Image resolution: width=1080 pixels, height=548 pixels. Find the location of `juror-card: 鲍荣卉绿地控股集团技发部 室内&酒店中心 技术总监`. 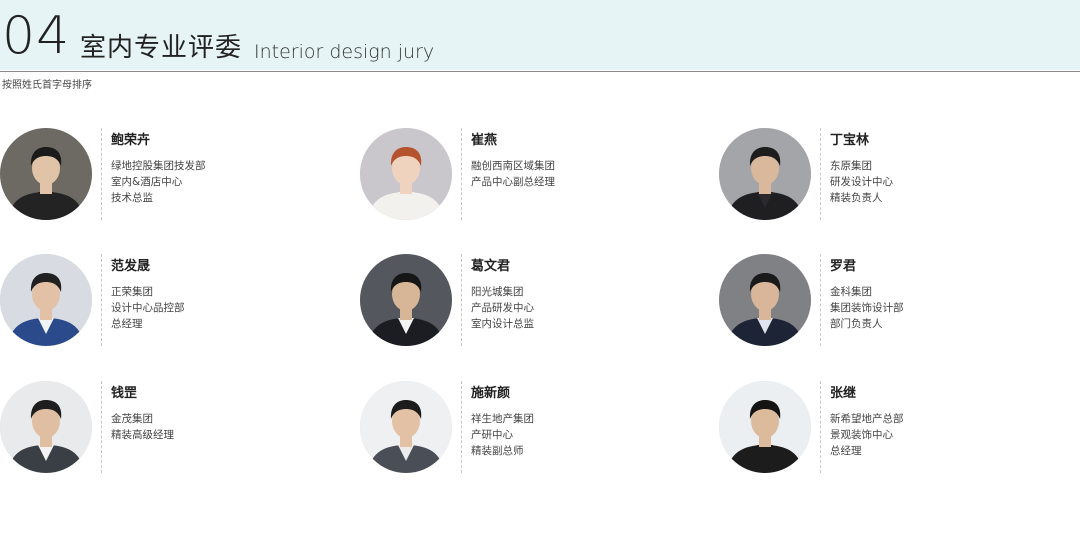

juror-card: 鲍荣卉绿地控股集团技发部 室内&酒店中心 技术总监 is located at coordinates (170, 176).